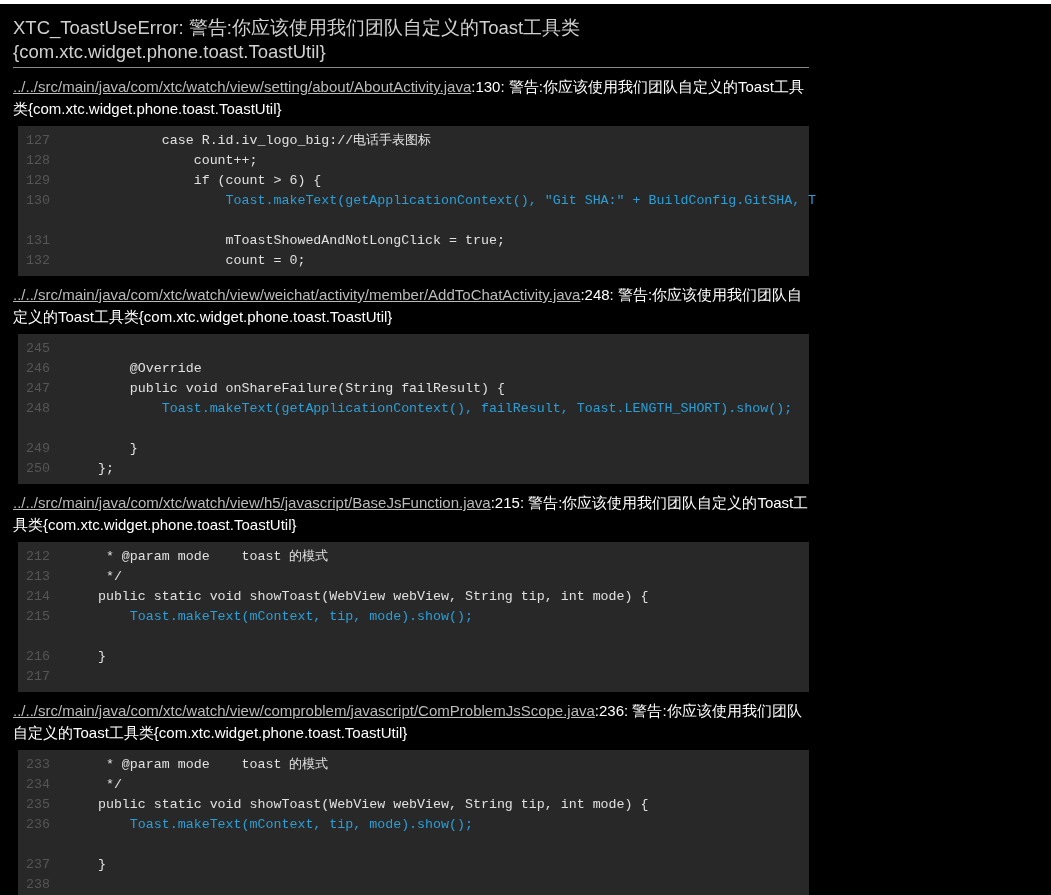  I want to click on code-line: public void onShareFailure(String failResult) {, so click(316, 389).